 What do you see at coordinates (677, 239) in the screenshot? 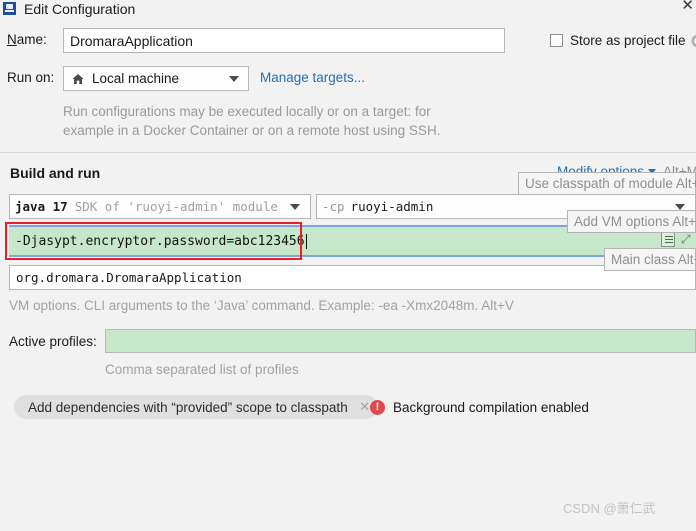
I see `vm-options-field-icons: ⤢` at bounding box center [677, 239].